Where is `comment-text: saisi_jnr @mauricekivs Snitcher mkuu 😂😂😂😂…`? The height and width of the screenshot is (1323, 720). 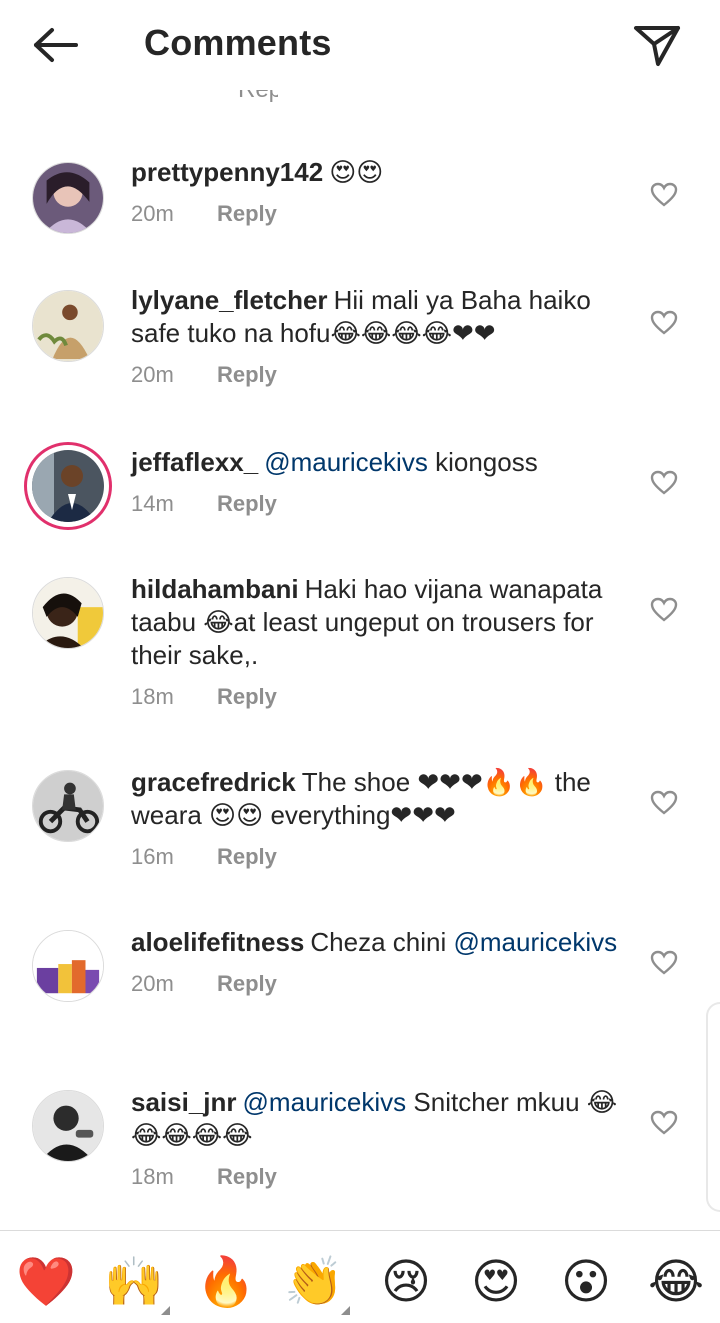
comment-text: saisi_jnr @mauricekivs Snitcher mkuu 😂😂😂😂… is located at coordinates (381, 1119).